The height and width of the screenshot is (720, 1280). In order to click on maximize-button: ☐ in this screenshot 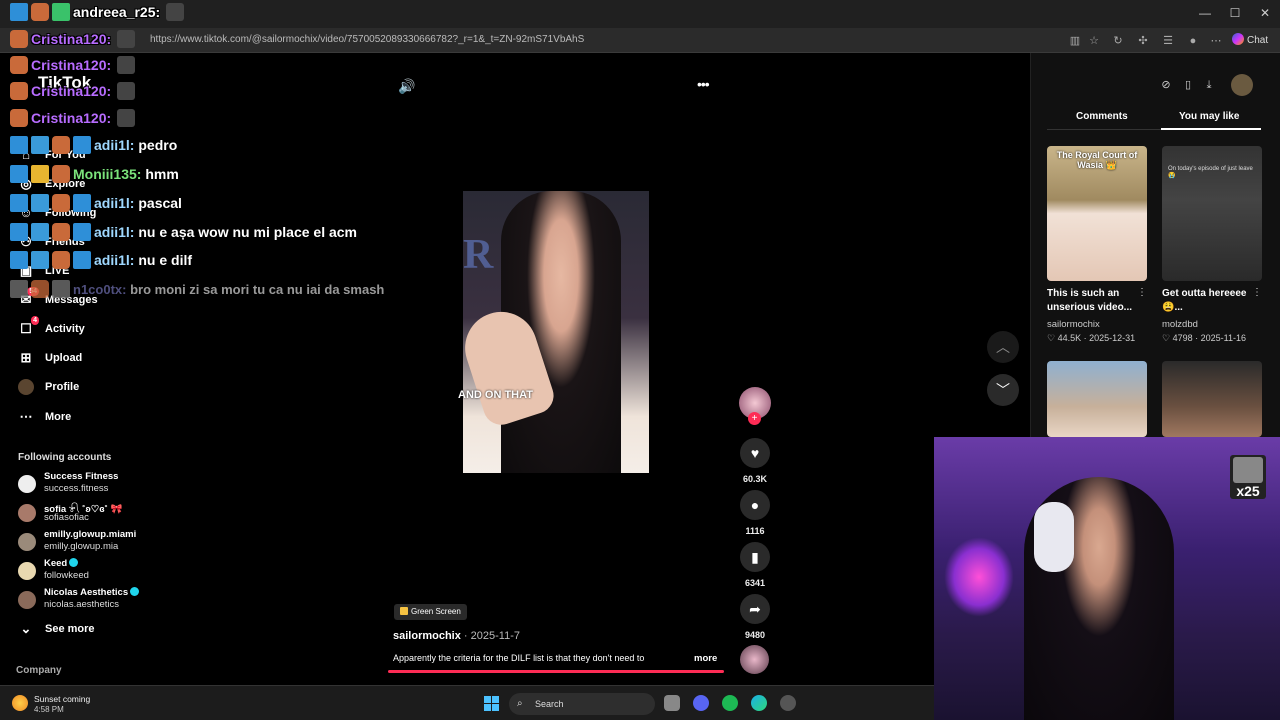, I will do `click(1235, 13)`.